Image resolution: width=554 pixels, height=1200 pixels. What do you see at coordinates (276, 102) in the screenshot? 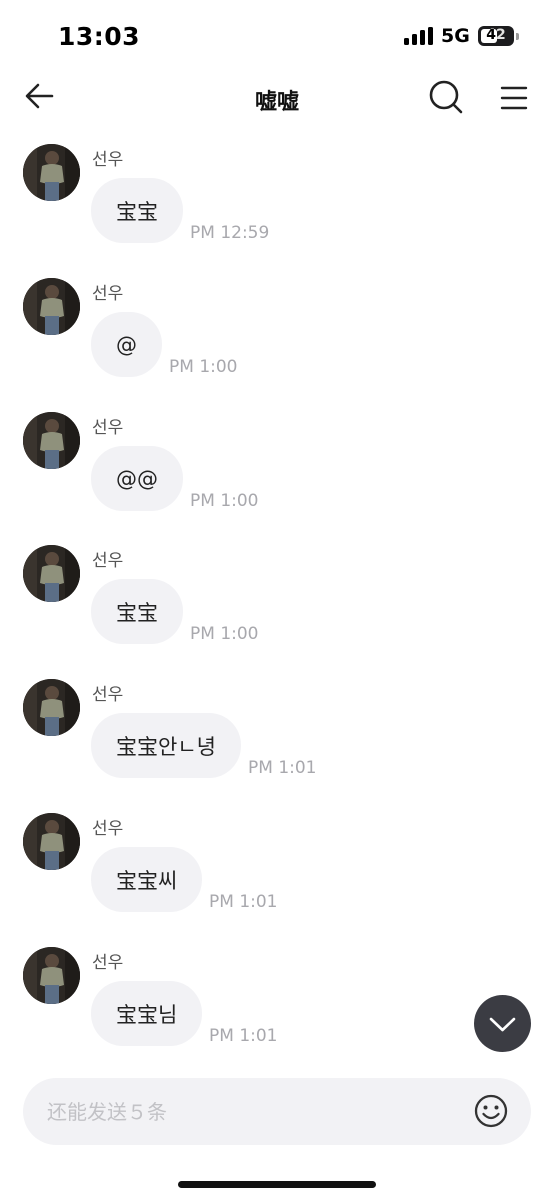
I see `chat-title: 嘘嘘` at bounding box center [276, 102].